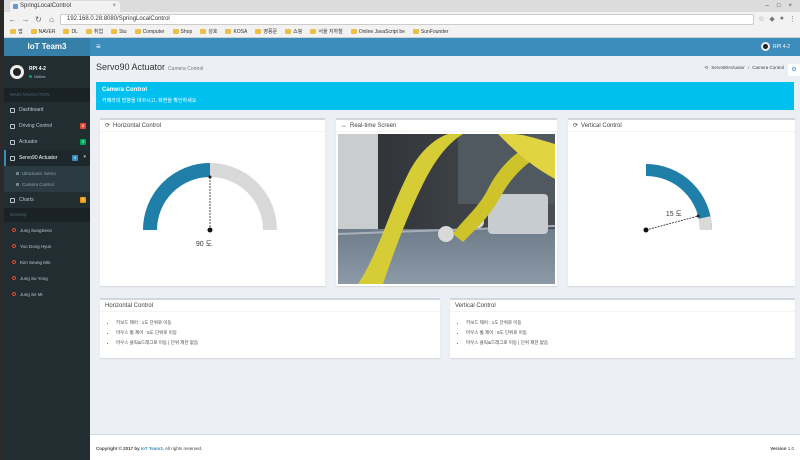 The width and height of the screenshot is (800, 460). I want to click on minimize-icon: –, so click(767, 6).